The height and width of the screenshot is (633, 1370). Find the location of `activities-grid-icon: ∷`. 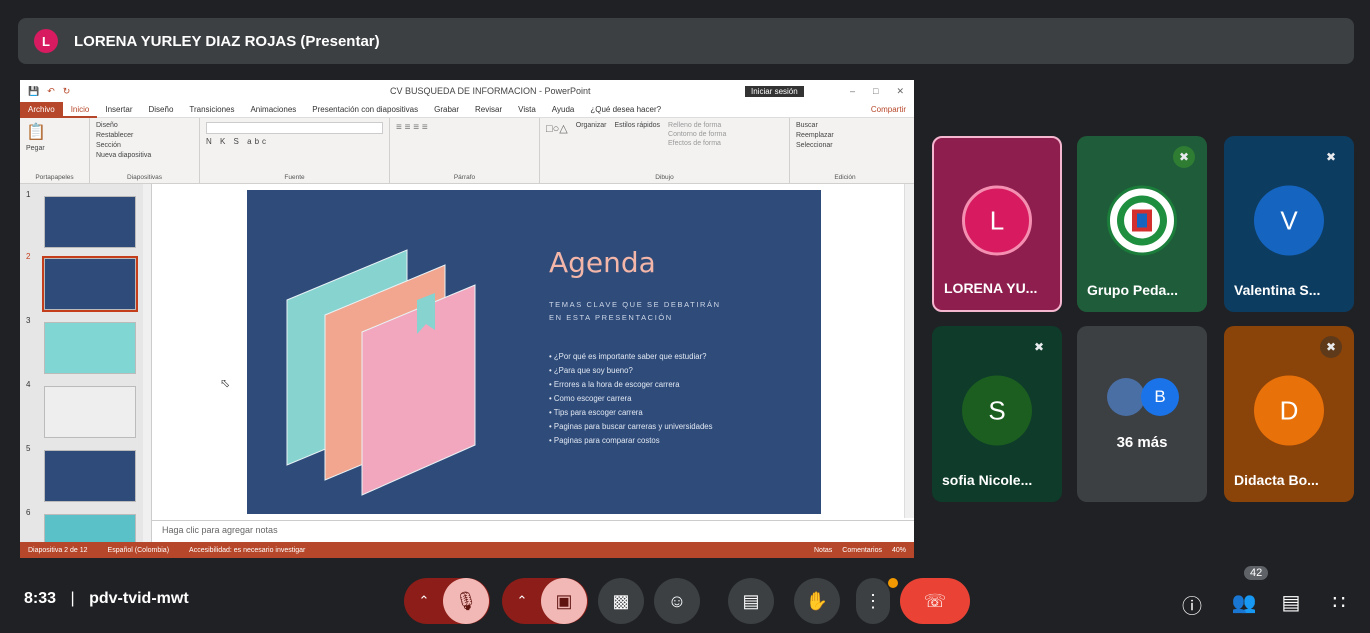

activities-grid-icon: ∷ is located at coordinates (1339, 602).